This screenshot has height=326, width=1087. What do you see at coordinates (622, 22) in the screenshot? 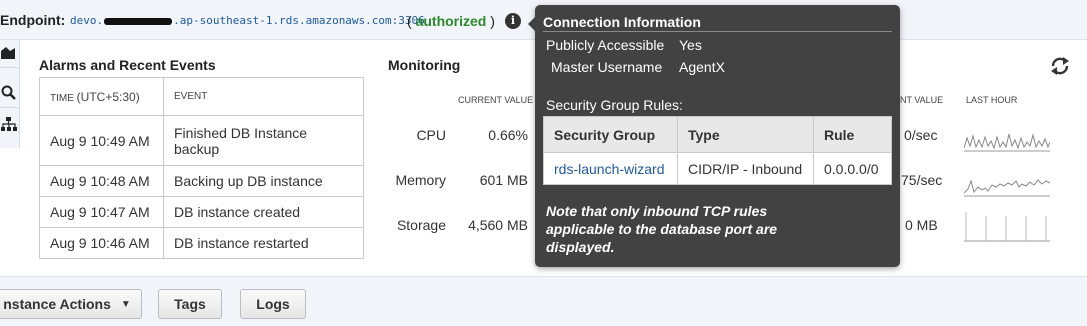
I see `popover-title: Connection Information` at bounding box center [622, 22].